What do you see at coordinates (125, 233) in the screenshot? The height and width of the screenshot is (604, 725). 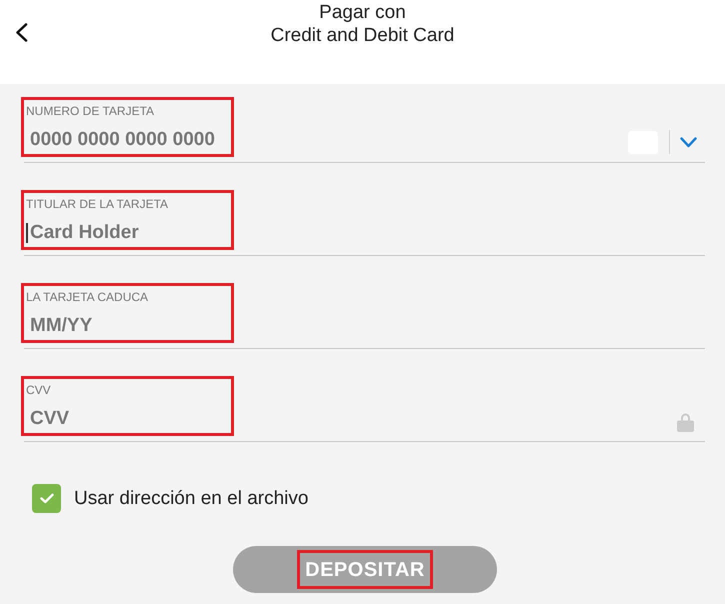 I see `input-field: Card Holder` at bounding box center [125, 233].